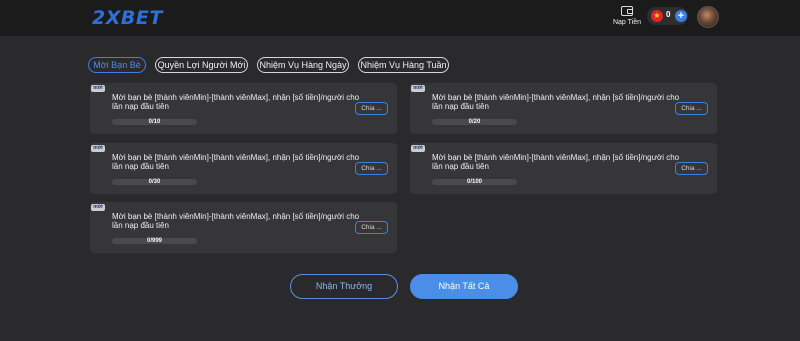 This screenshot has height=341, width=800. What do you see at coordinates (474, 182) in the screenshot?
I see `progress-text: 0/100` at bounding box center [474, 182].